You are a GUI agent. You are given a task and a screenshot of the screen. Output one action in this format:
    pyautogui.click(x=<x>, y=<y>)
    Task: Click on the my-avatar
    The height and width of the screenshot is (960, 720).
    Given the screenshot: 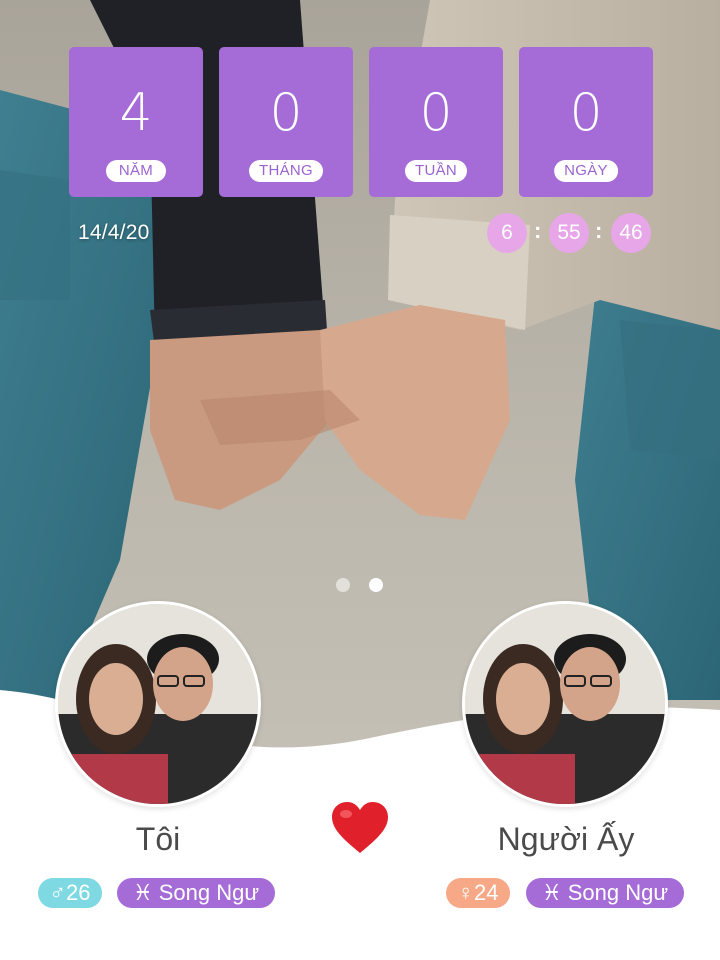 What is the action you would take?
    pyautogui.click(x=158, y=704)
    